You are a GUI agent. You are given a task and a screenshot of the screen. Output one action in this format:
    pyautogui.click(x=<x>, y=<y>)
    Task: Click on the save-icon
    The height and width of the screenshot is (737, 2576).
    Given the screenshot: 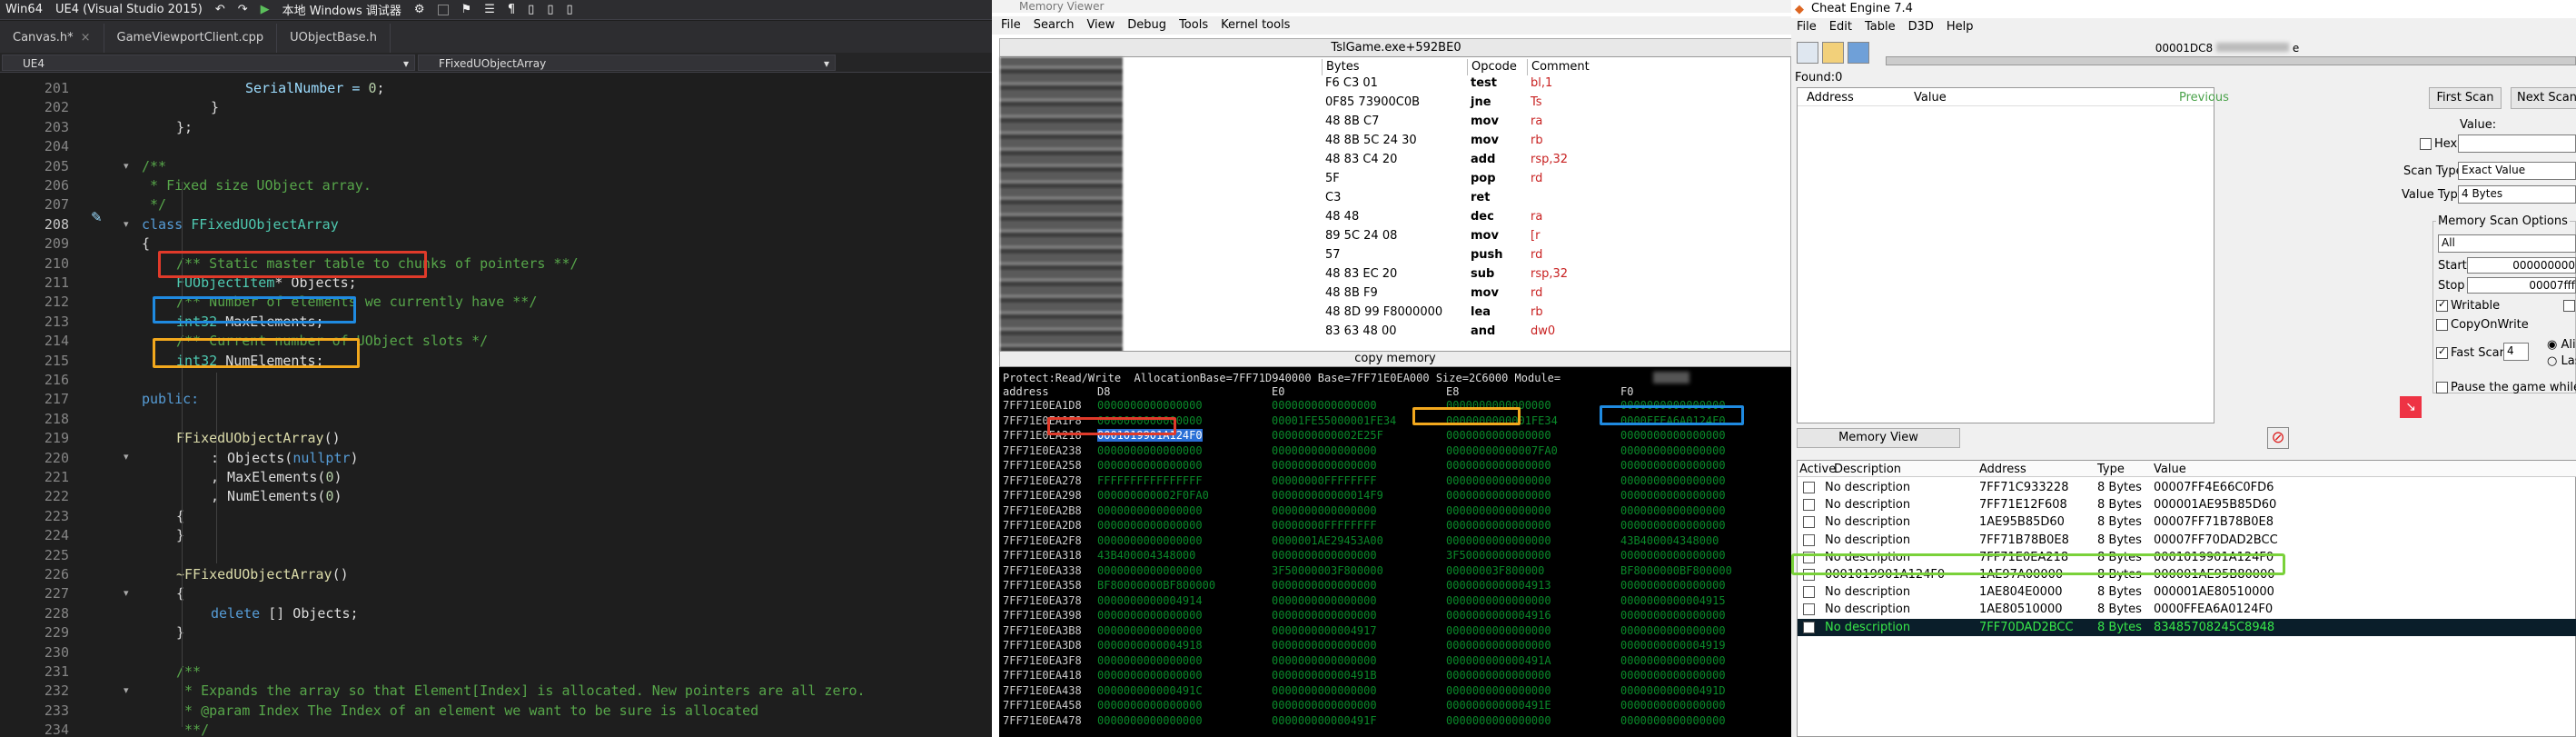 What is the action you would take?
    pyautogui.click(x=1858, y=53)
    